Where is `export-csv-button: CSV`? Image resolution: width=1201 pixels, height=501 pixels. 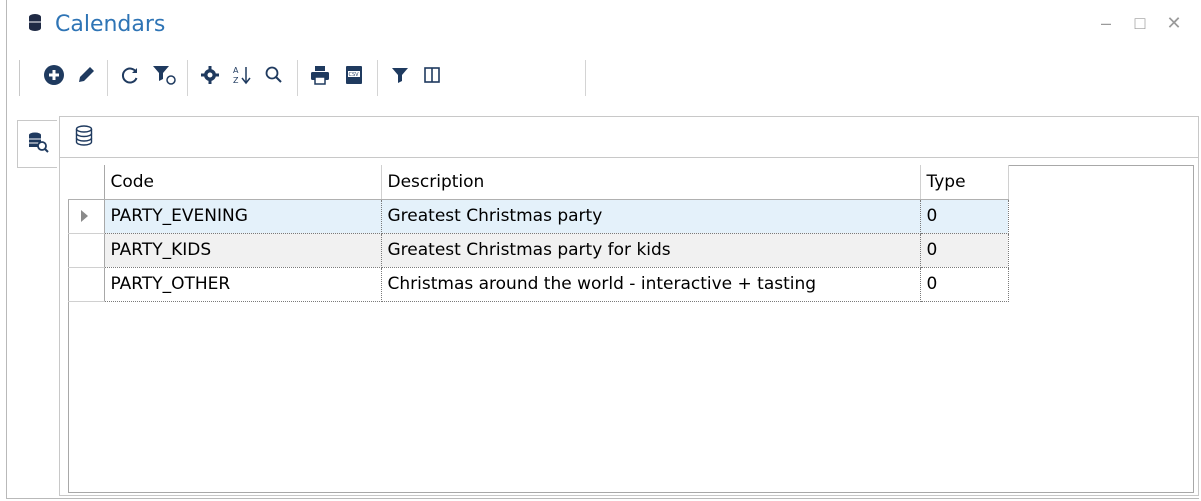
export-csv-button: CSV is located at coordinates (354, 77).